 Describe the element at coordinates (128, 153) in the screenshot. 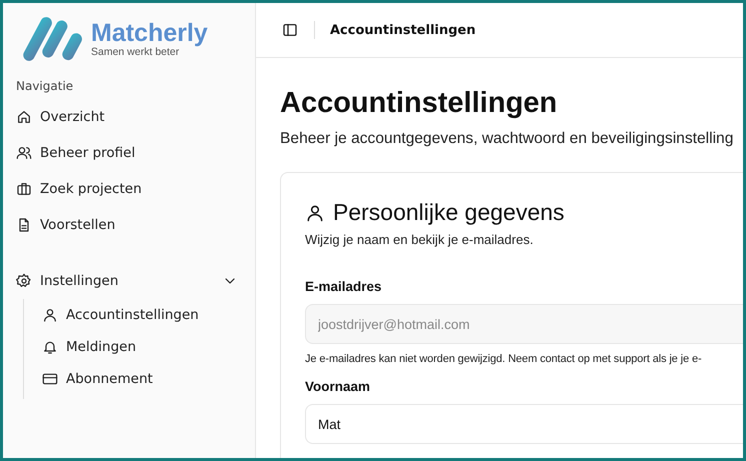

I see `nav-item: Beheer profiel` at that location.